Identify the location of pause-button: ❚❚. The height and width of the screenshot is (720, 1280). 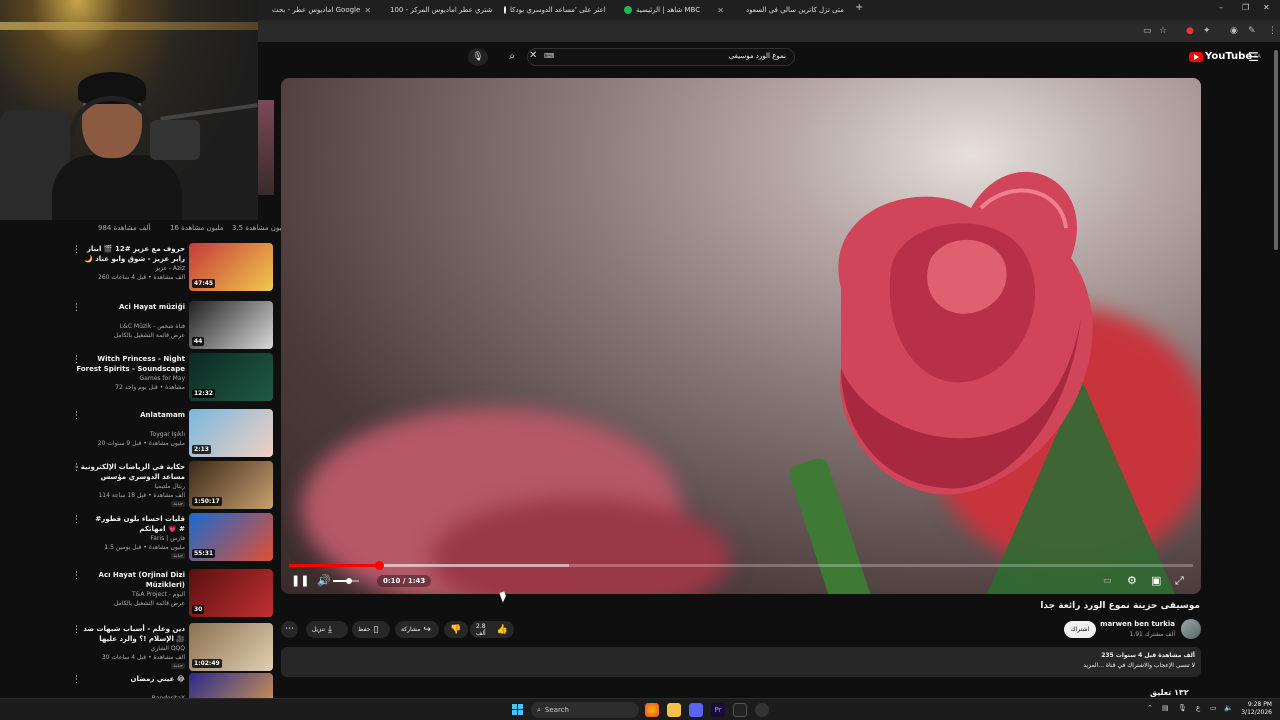
(300, 580).